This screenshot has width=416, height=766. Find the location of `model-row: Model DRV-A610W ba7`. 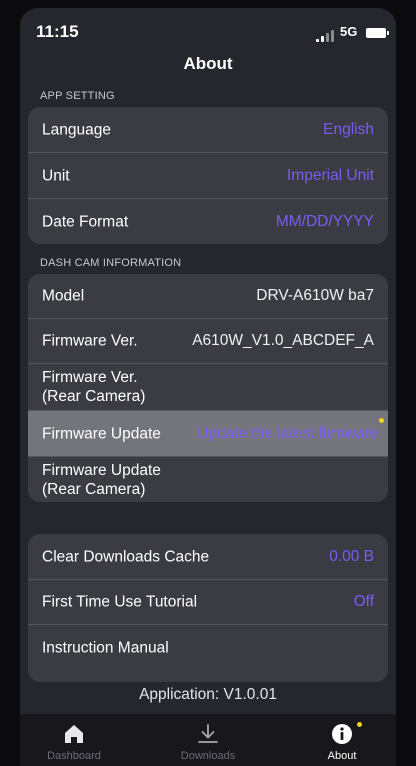

model-row: Model DRV-A610W ba7 is located at coordinates (208, 296).